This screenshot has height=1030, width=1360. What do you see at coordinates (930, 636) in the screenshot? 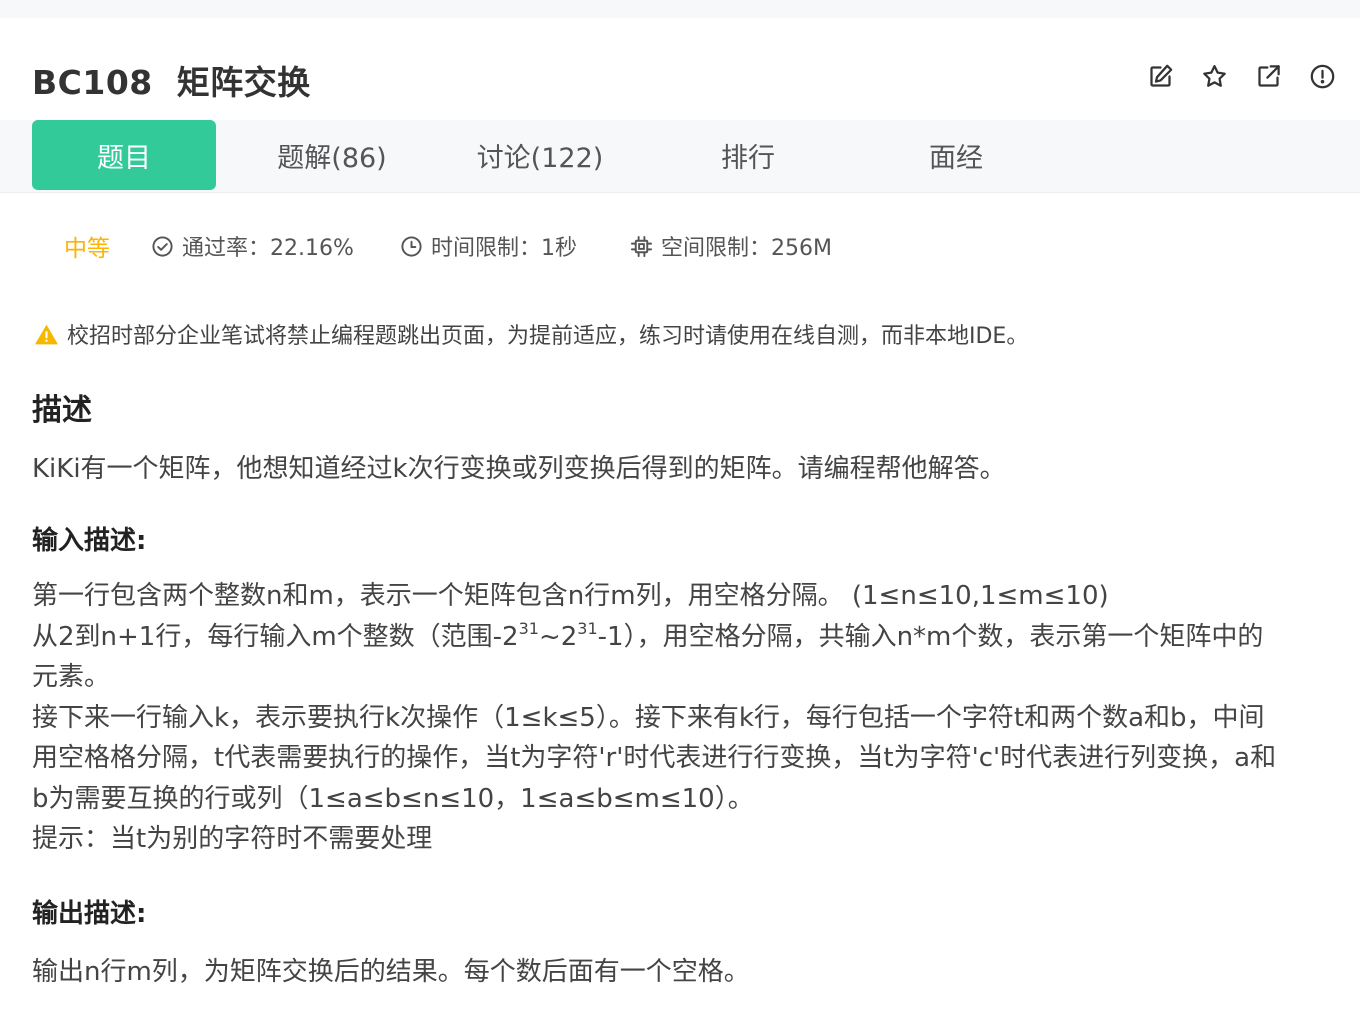
I see `input-line-2-part-c: -1），用空格分隔，共输入n*m个数，表示第一个矩阵中的` at bounding box center [930, 636].